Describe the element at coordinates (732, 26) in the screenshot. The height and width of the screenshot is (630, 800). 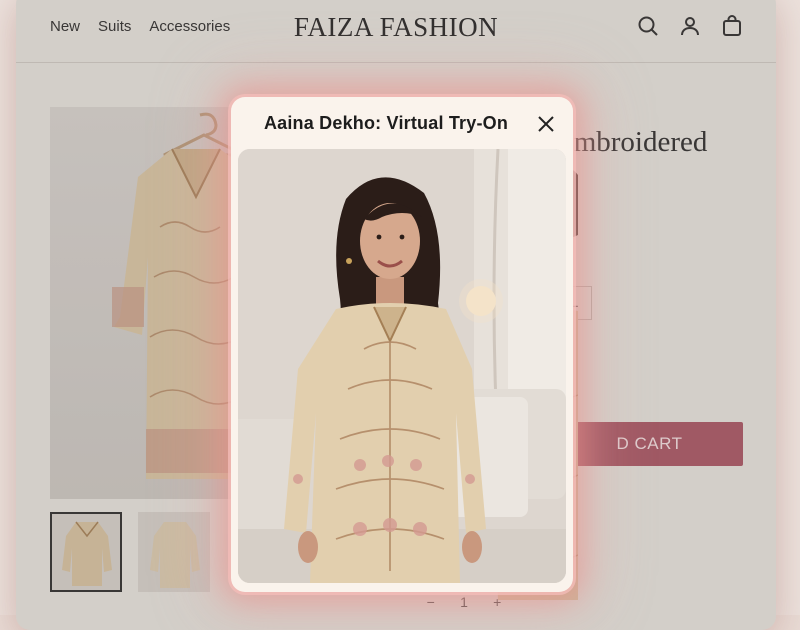
I see `cart-icon` at that location.